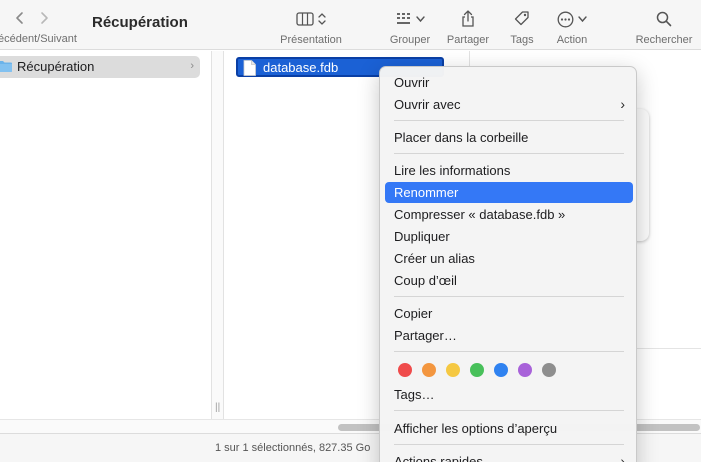 The height and width of the screenshot is (462, 701). I want to click on back-button, so click(20, 18).